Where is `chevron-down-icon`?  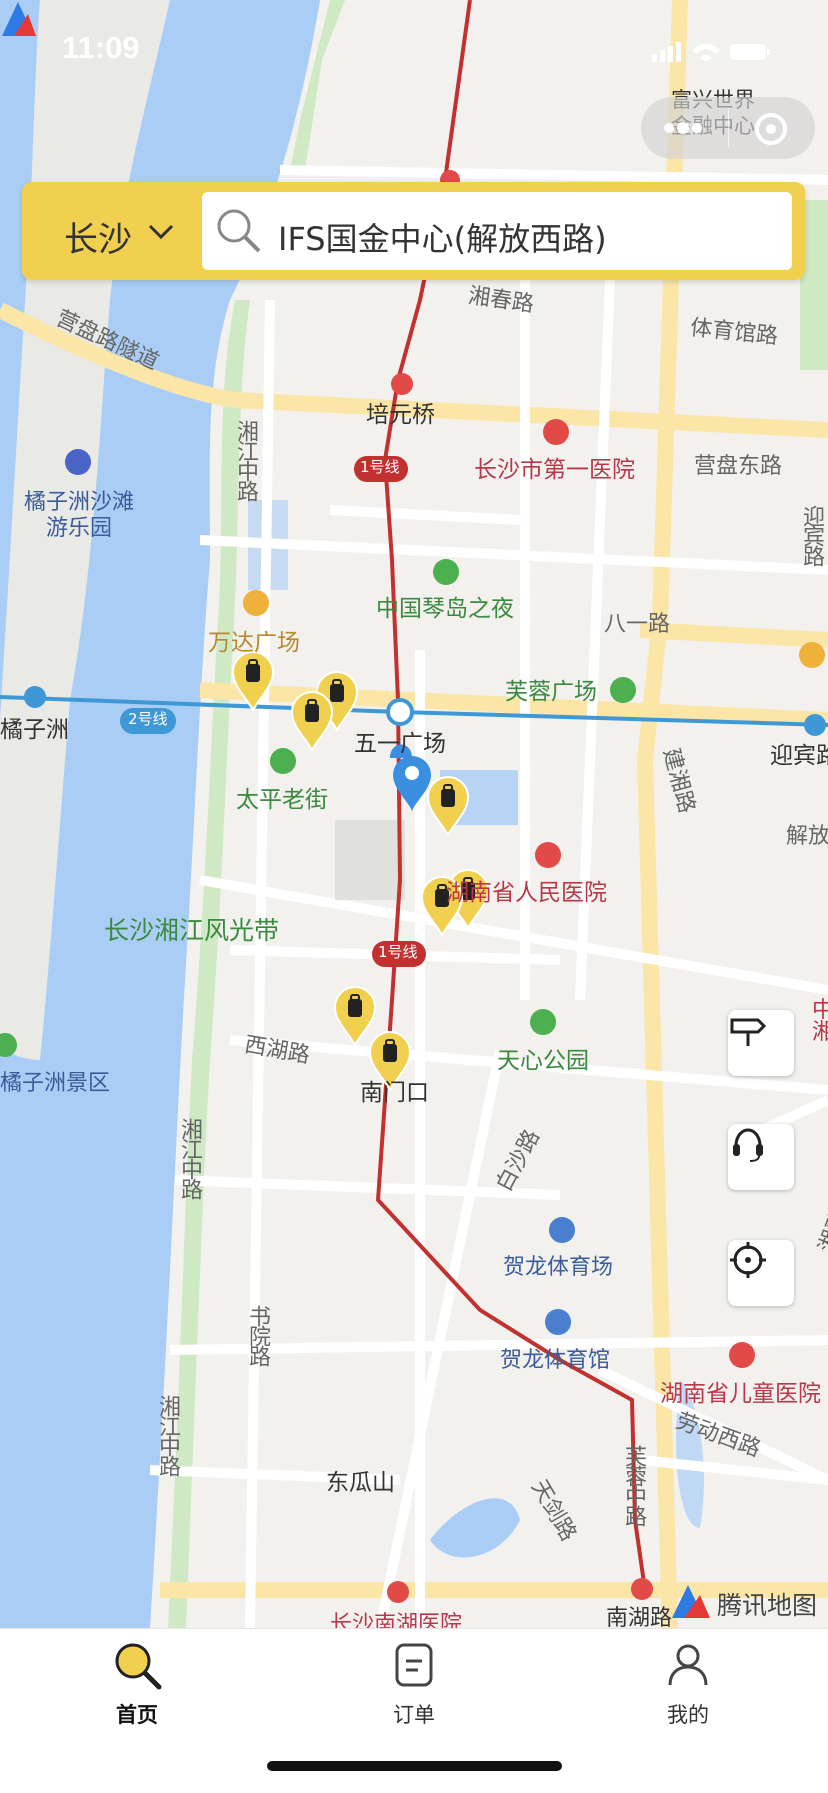 chevron-down-icon is located at coordinates (161, 231).